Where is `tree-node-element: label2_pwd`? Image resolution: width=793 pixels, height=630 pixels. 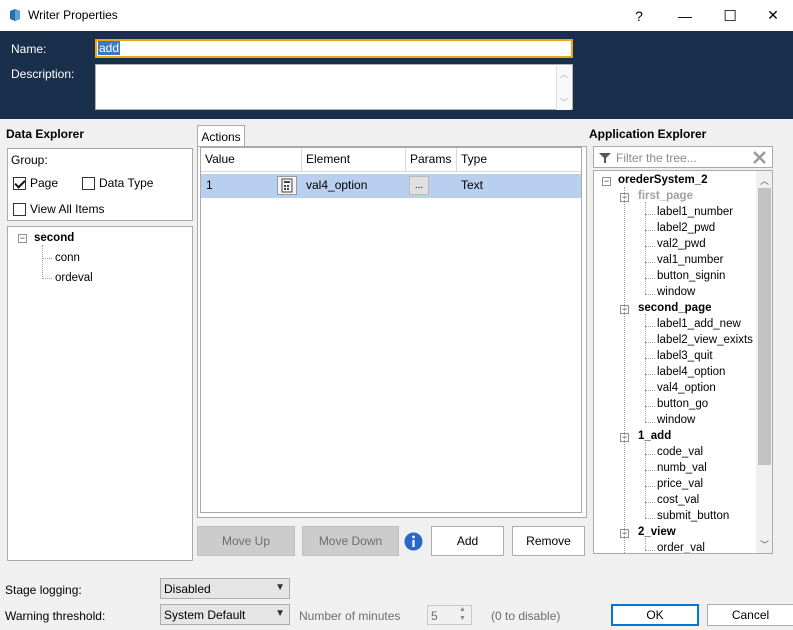
tree-node-element: label2_pwd is located at coordinates (686, 228).